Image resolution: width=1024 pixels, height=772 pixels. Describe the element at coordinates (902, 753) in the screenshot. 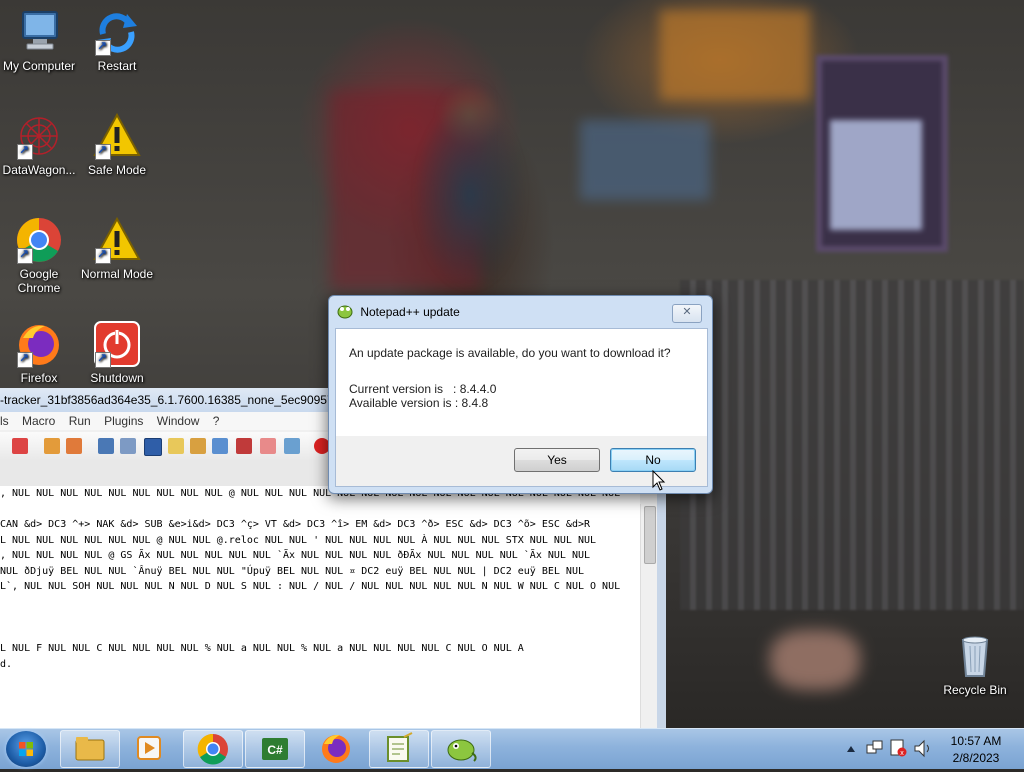

I see `svg-text: x` at that location.